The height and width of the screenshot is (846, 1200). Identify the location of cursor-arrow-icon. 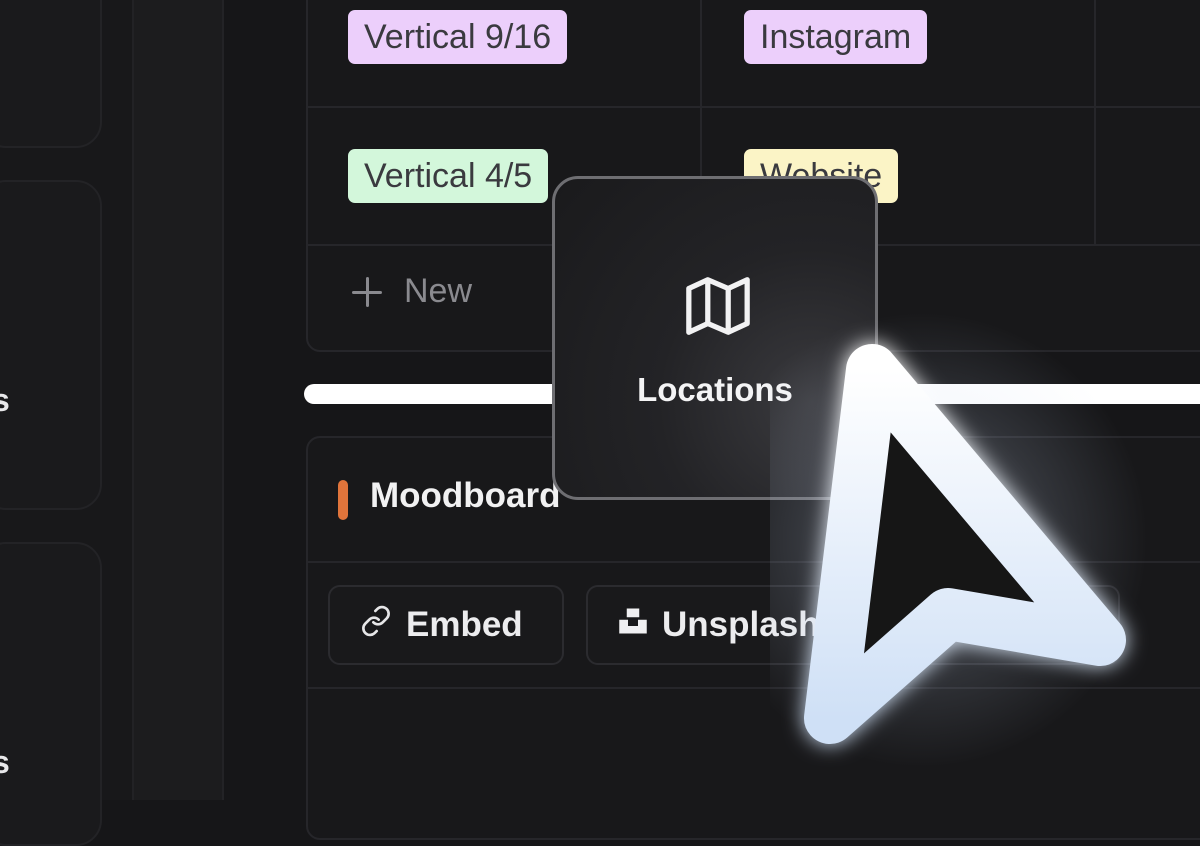
(965, 544).